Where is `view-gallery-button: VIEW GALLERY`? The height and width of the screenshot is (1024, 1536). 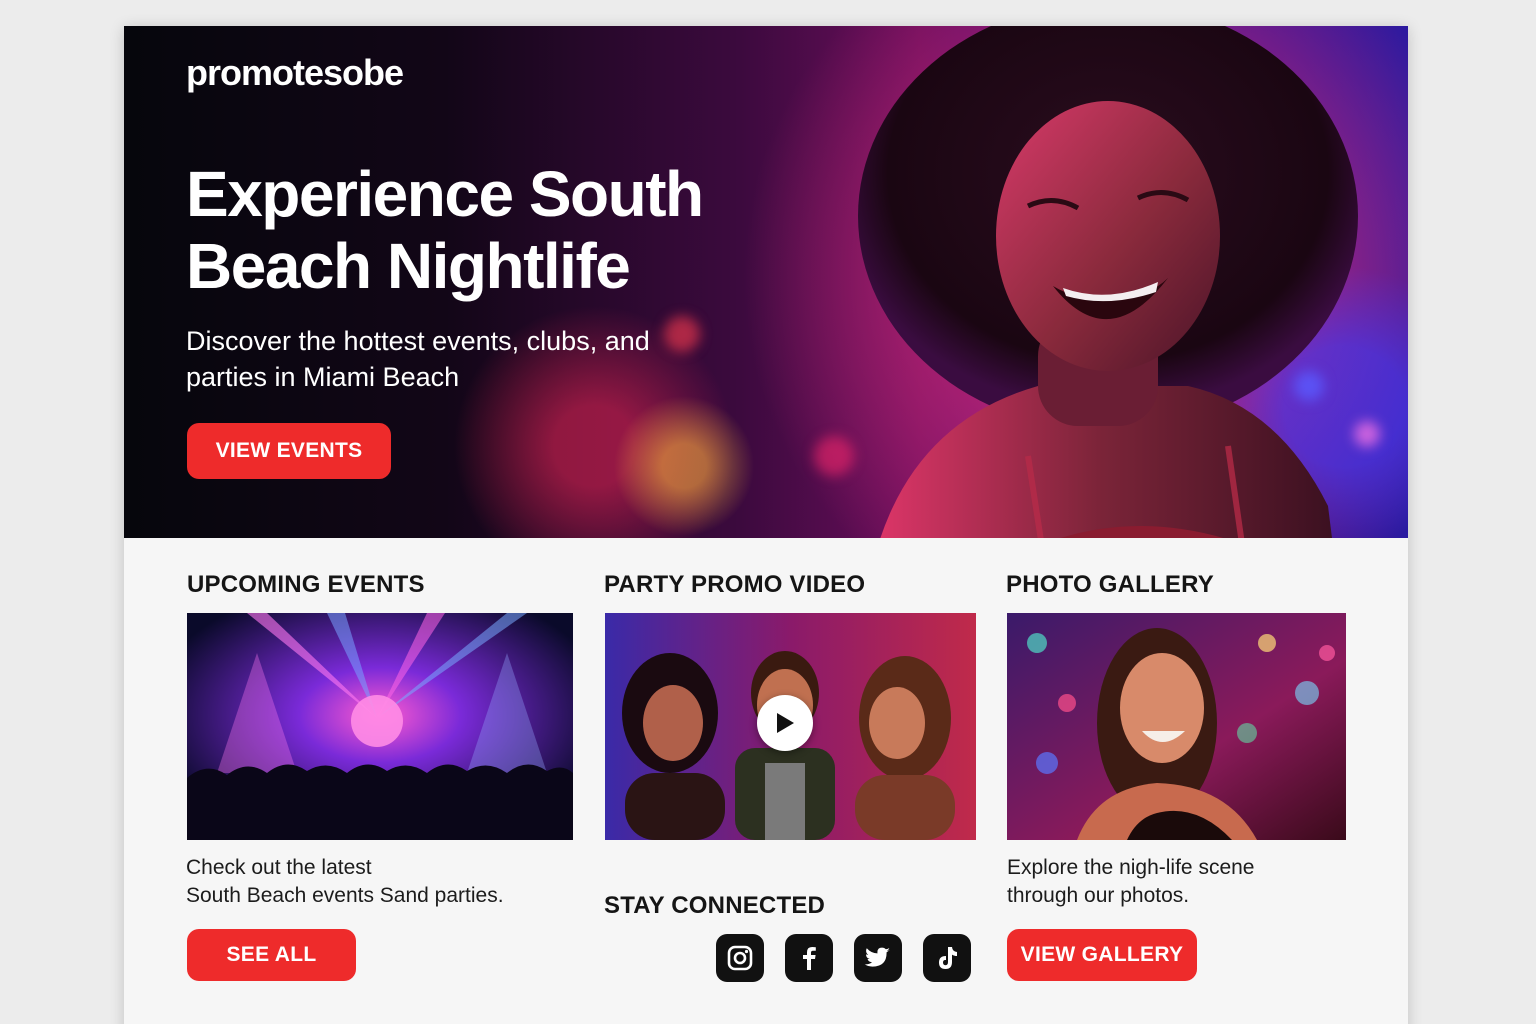
view-gallery-button: VIEW GALLERY is located at coordinates (1102, 955).